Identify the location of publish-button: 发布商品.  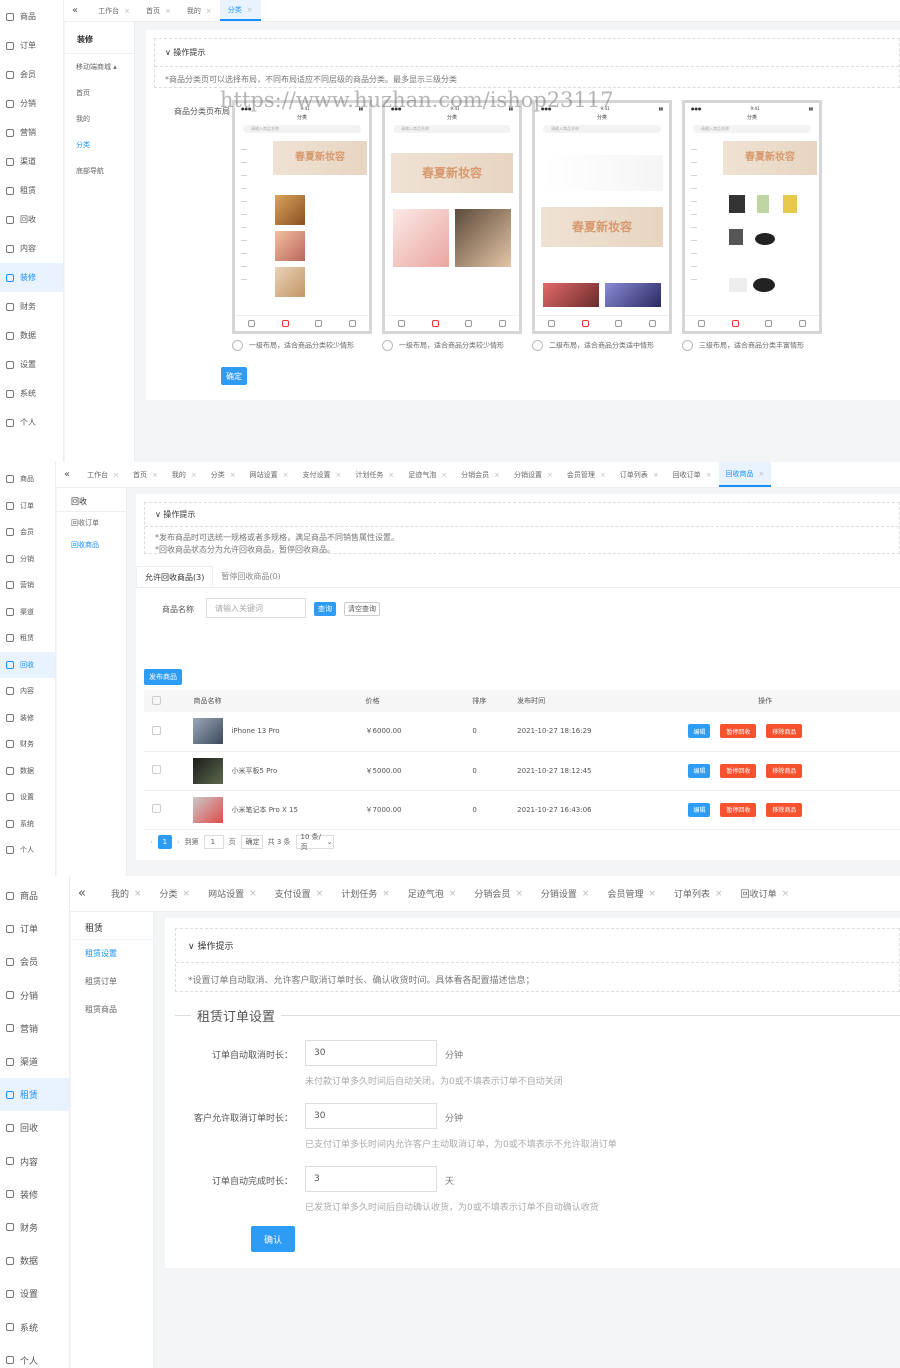
(163, 677).